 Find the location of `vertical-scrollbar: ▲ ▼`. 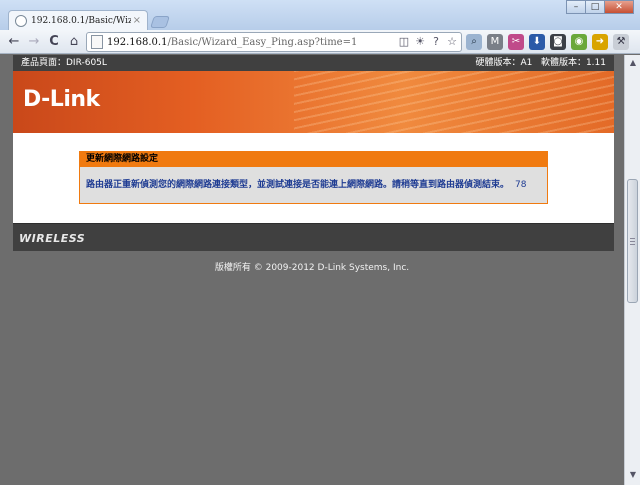

vertical-scrollbar: ▲ ▼ is located at coordinates (632, 270).